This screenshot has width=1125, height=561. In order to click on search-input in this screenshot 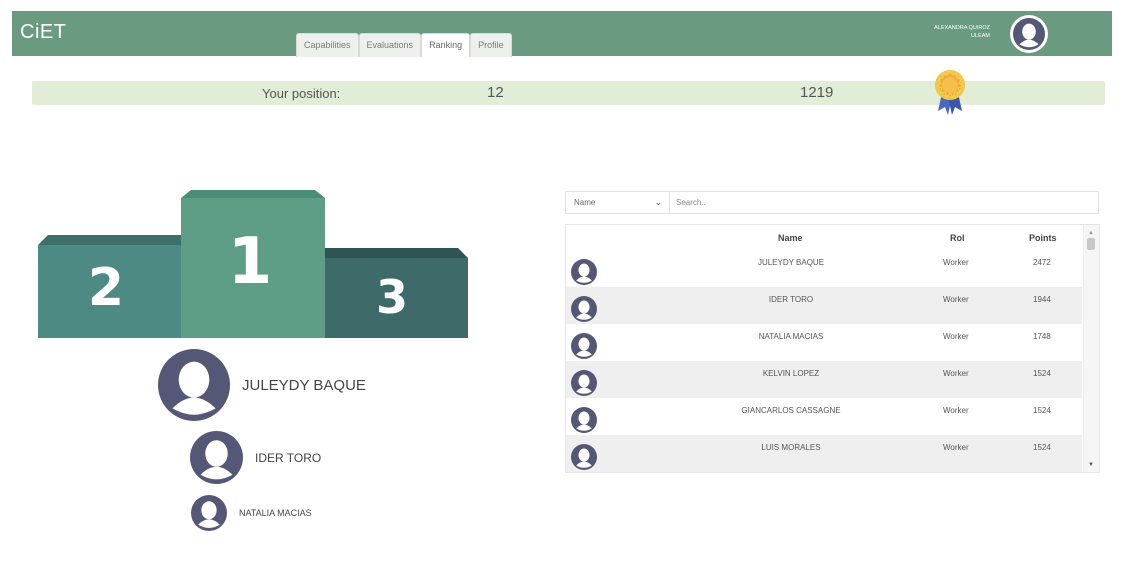, I will do `click(886, 202)`.